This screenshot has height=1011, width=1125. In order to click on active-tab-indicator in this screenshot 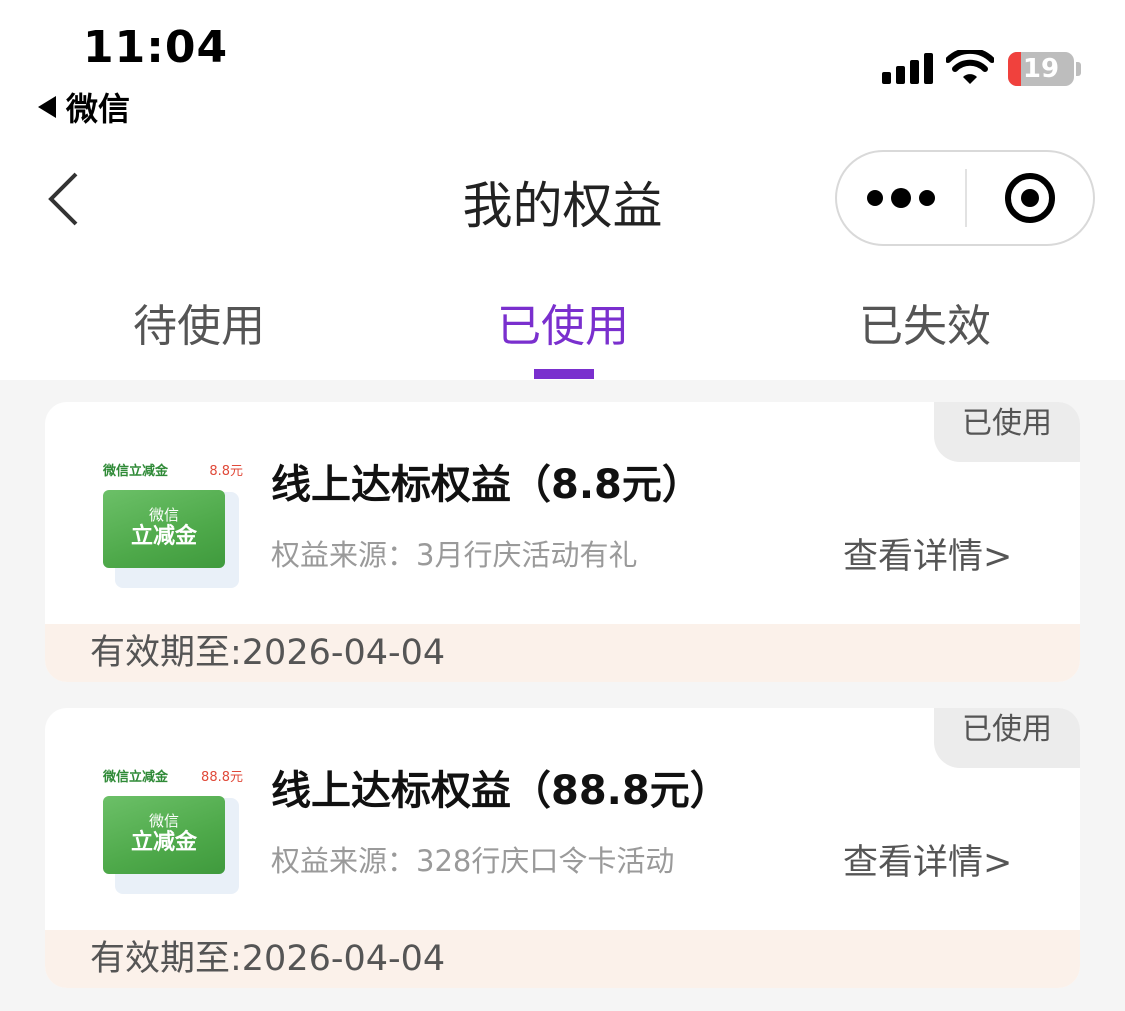, I will do `click(564, 374)`.